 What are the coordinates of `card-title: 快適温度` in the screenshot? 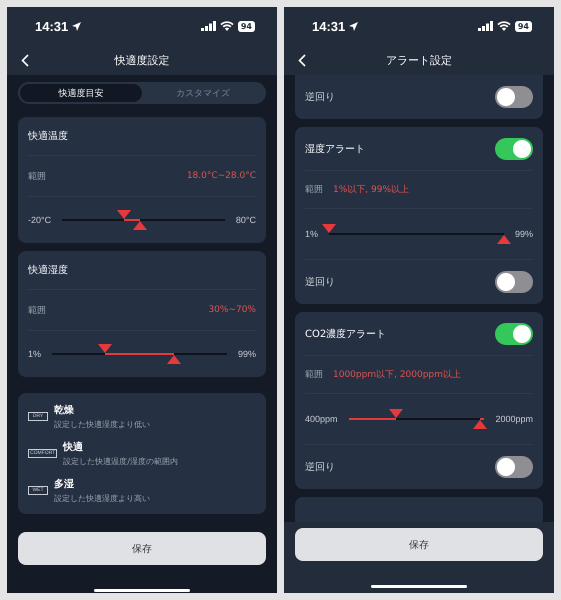 It's located at (48, 136).